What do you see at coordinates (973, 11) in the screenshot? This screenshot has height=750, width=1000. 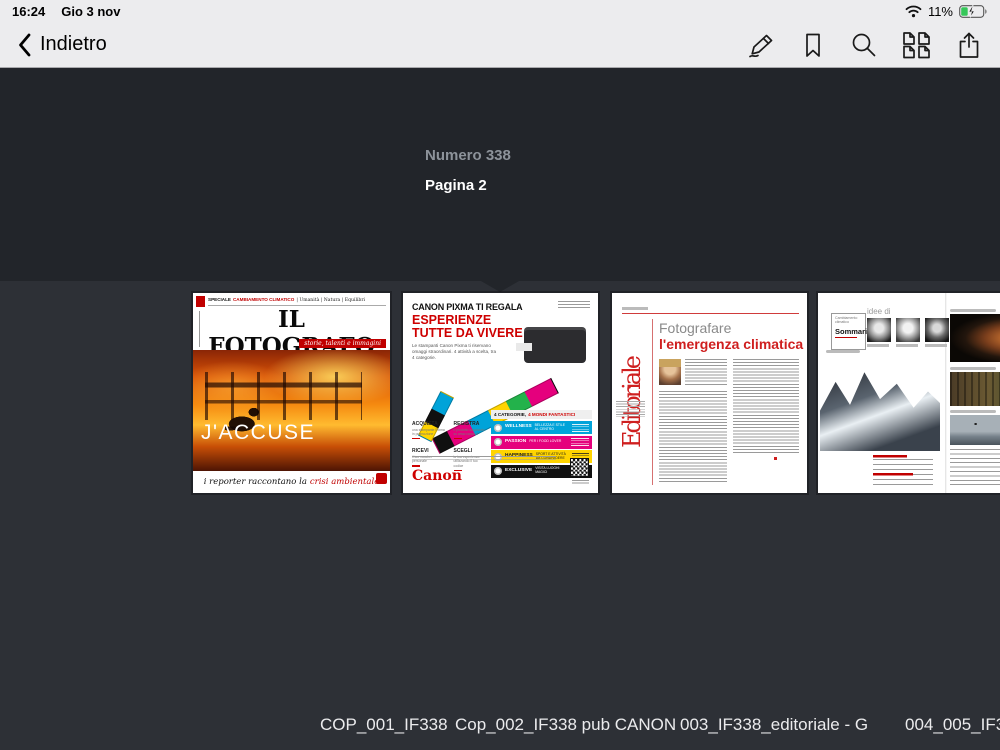 I see `battery-charging-icon` at bounding box center [973, 11].